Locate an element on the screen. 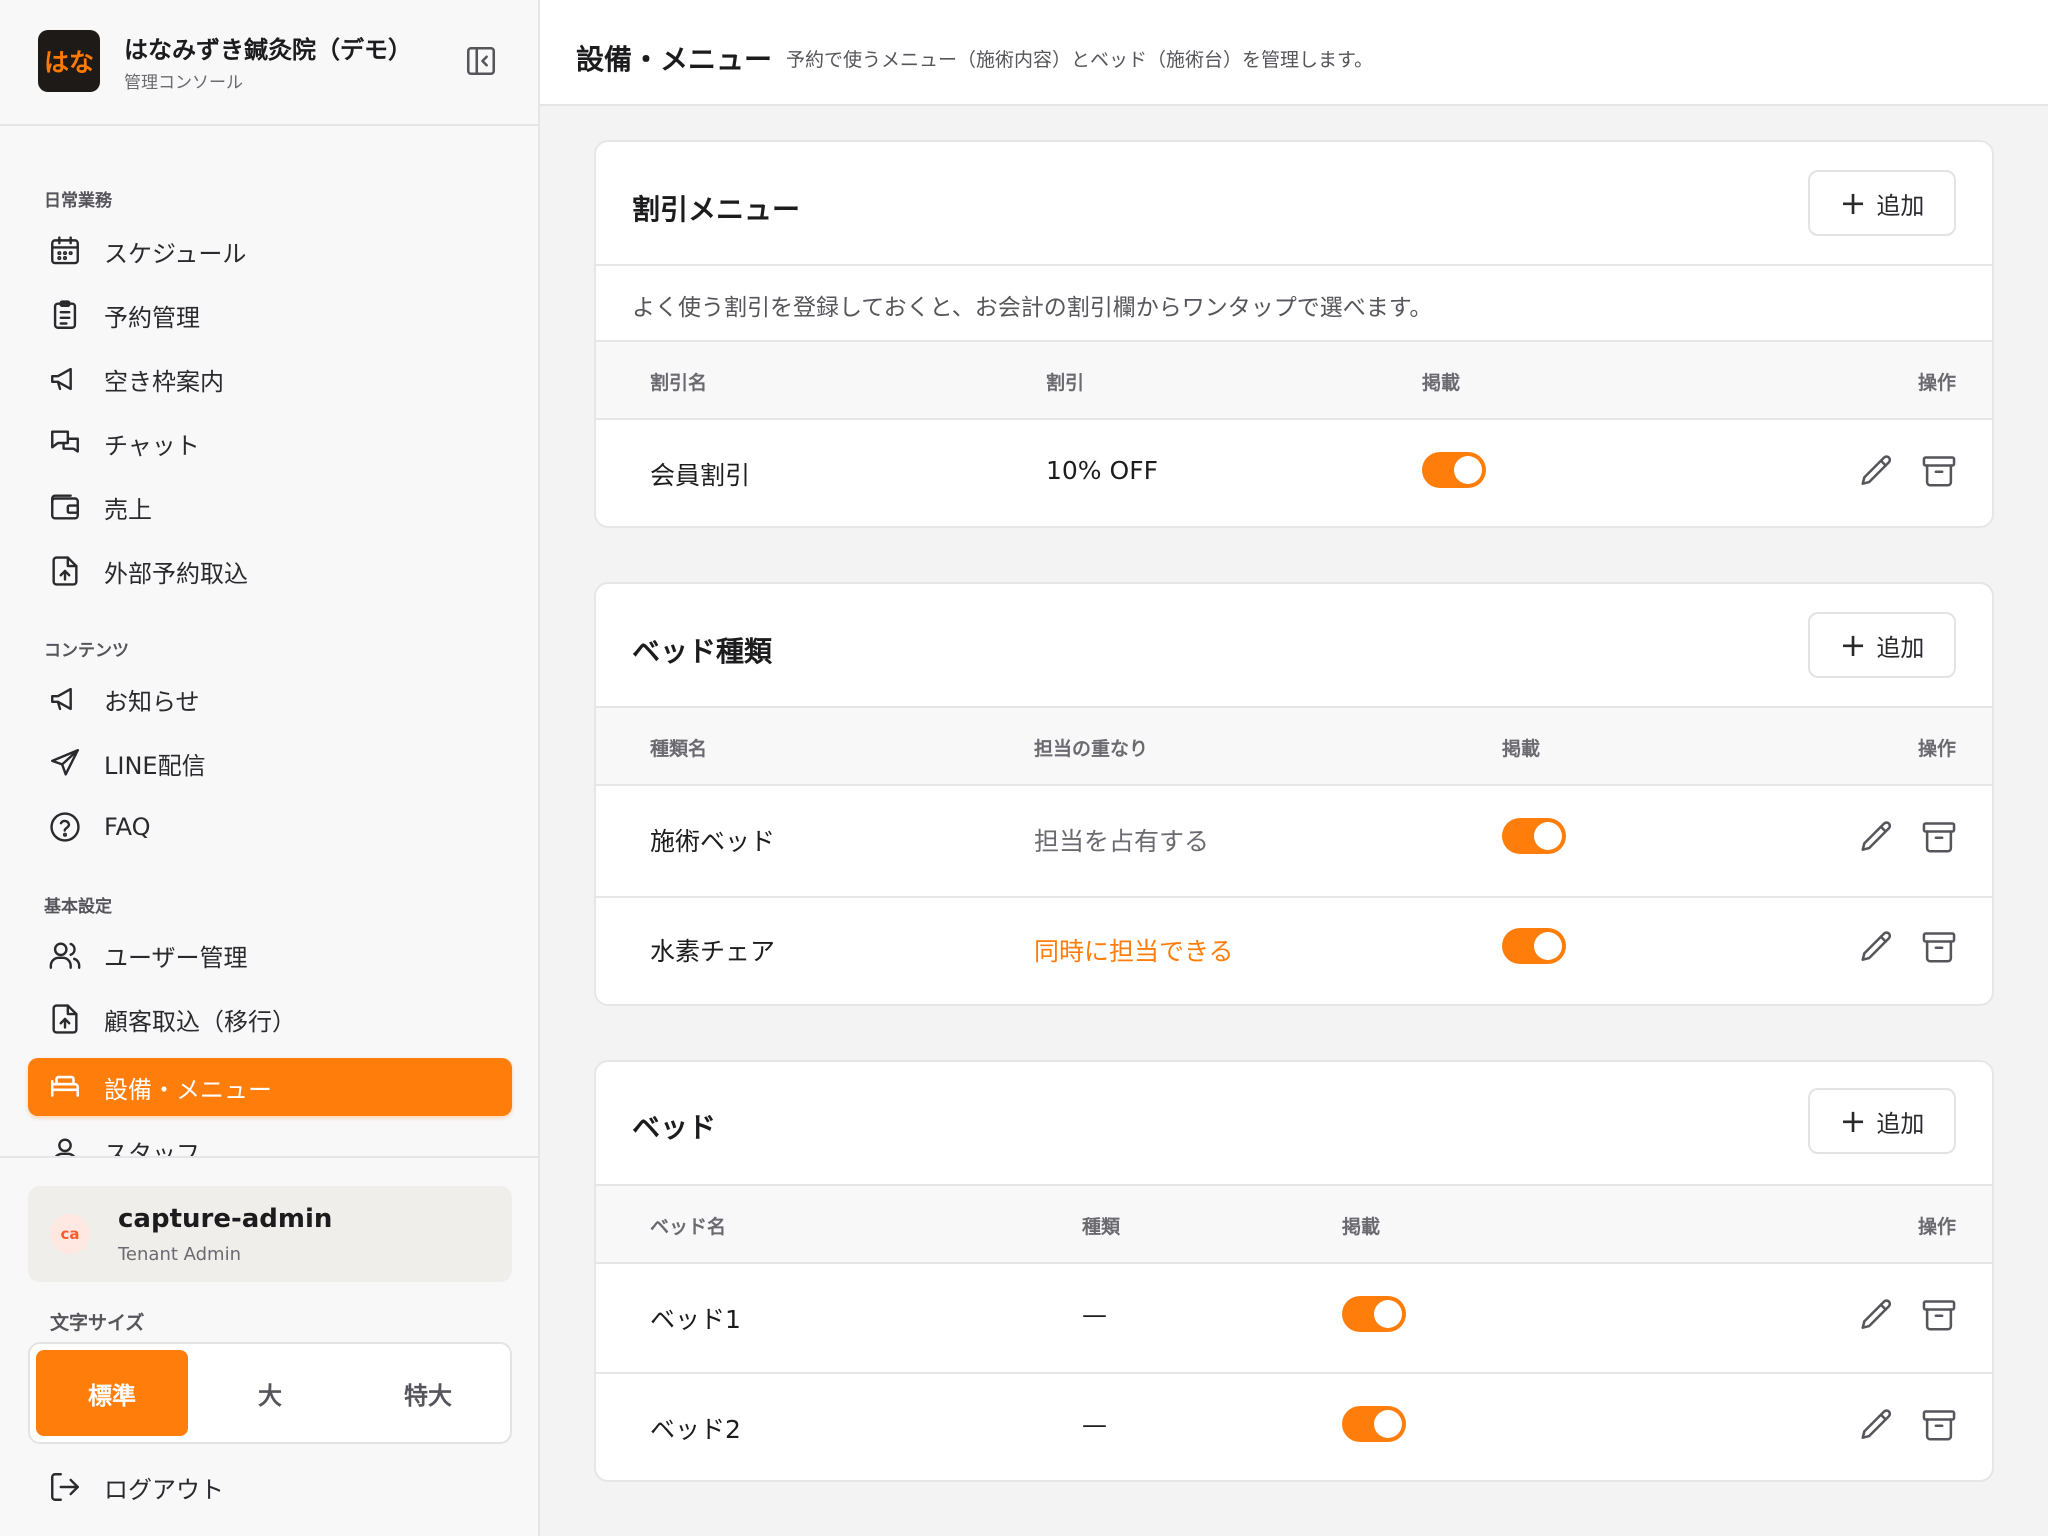 This screenshot has width=2048, height=1536. column-header-name: 割引名 is located at coordinates (679, 383).